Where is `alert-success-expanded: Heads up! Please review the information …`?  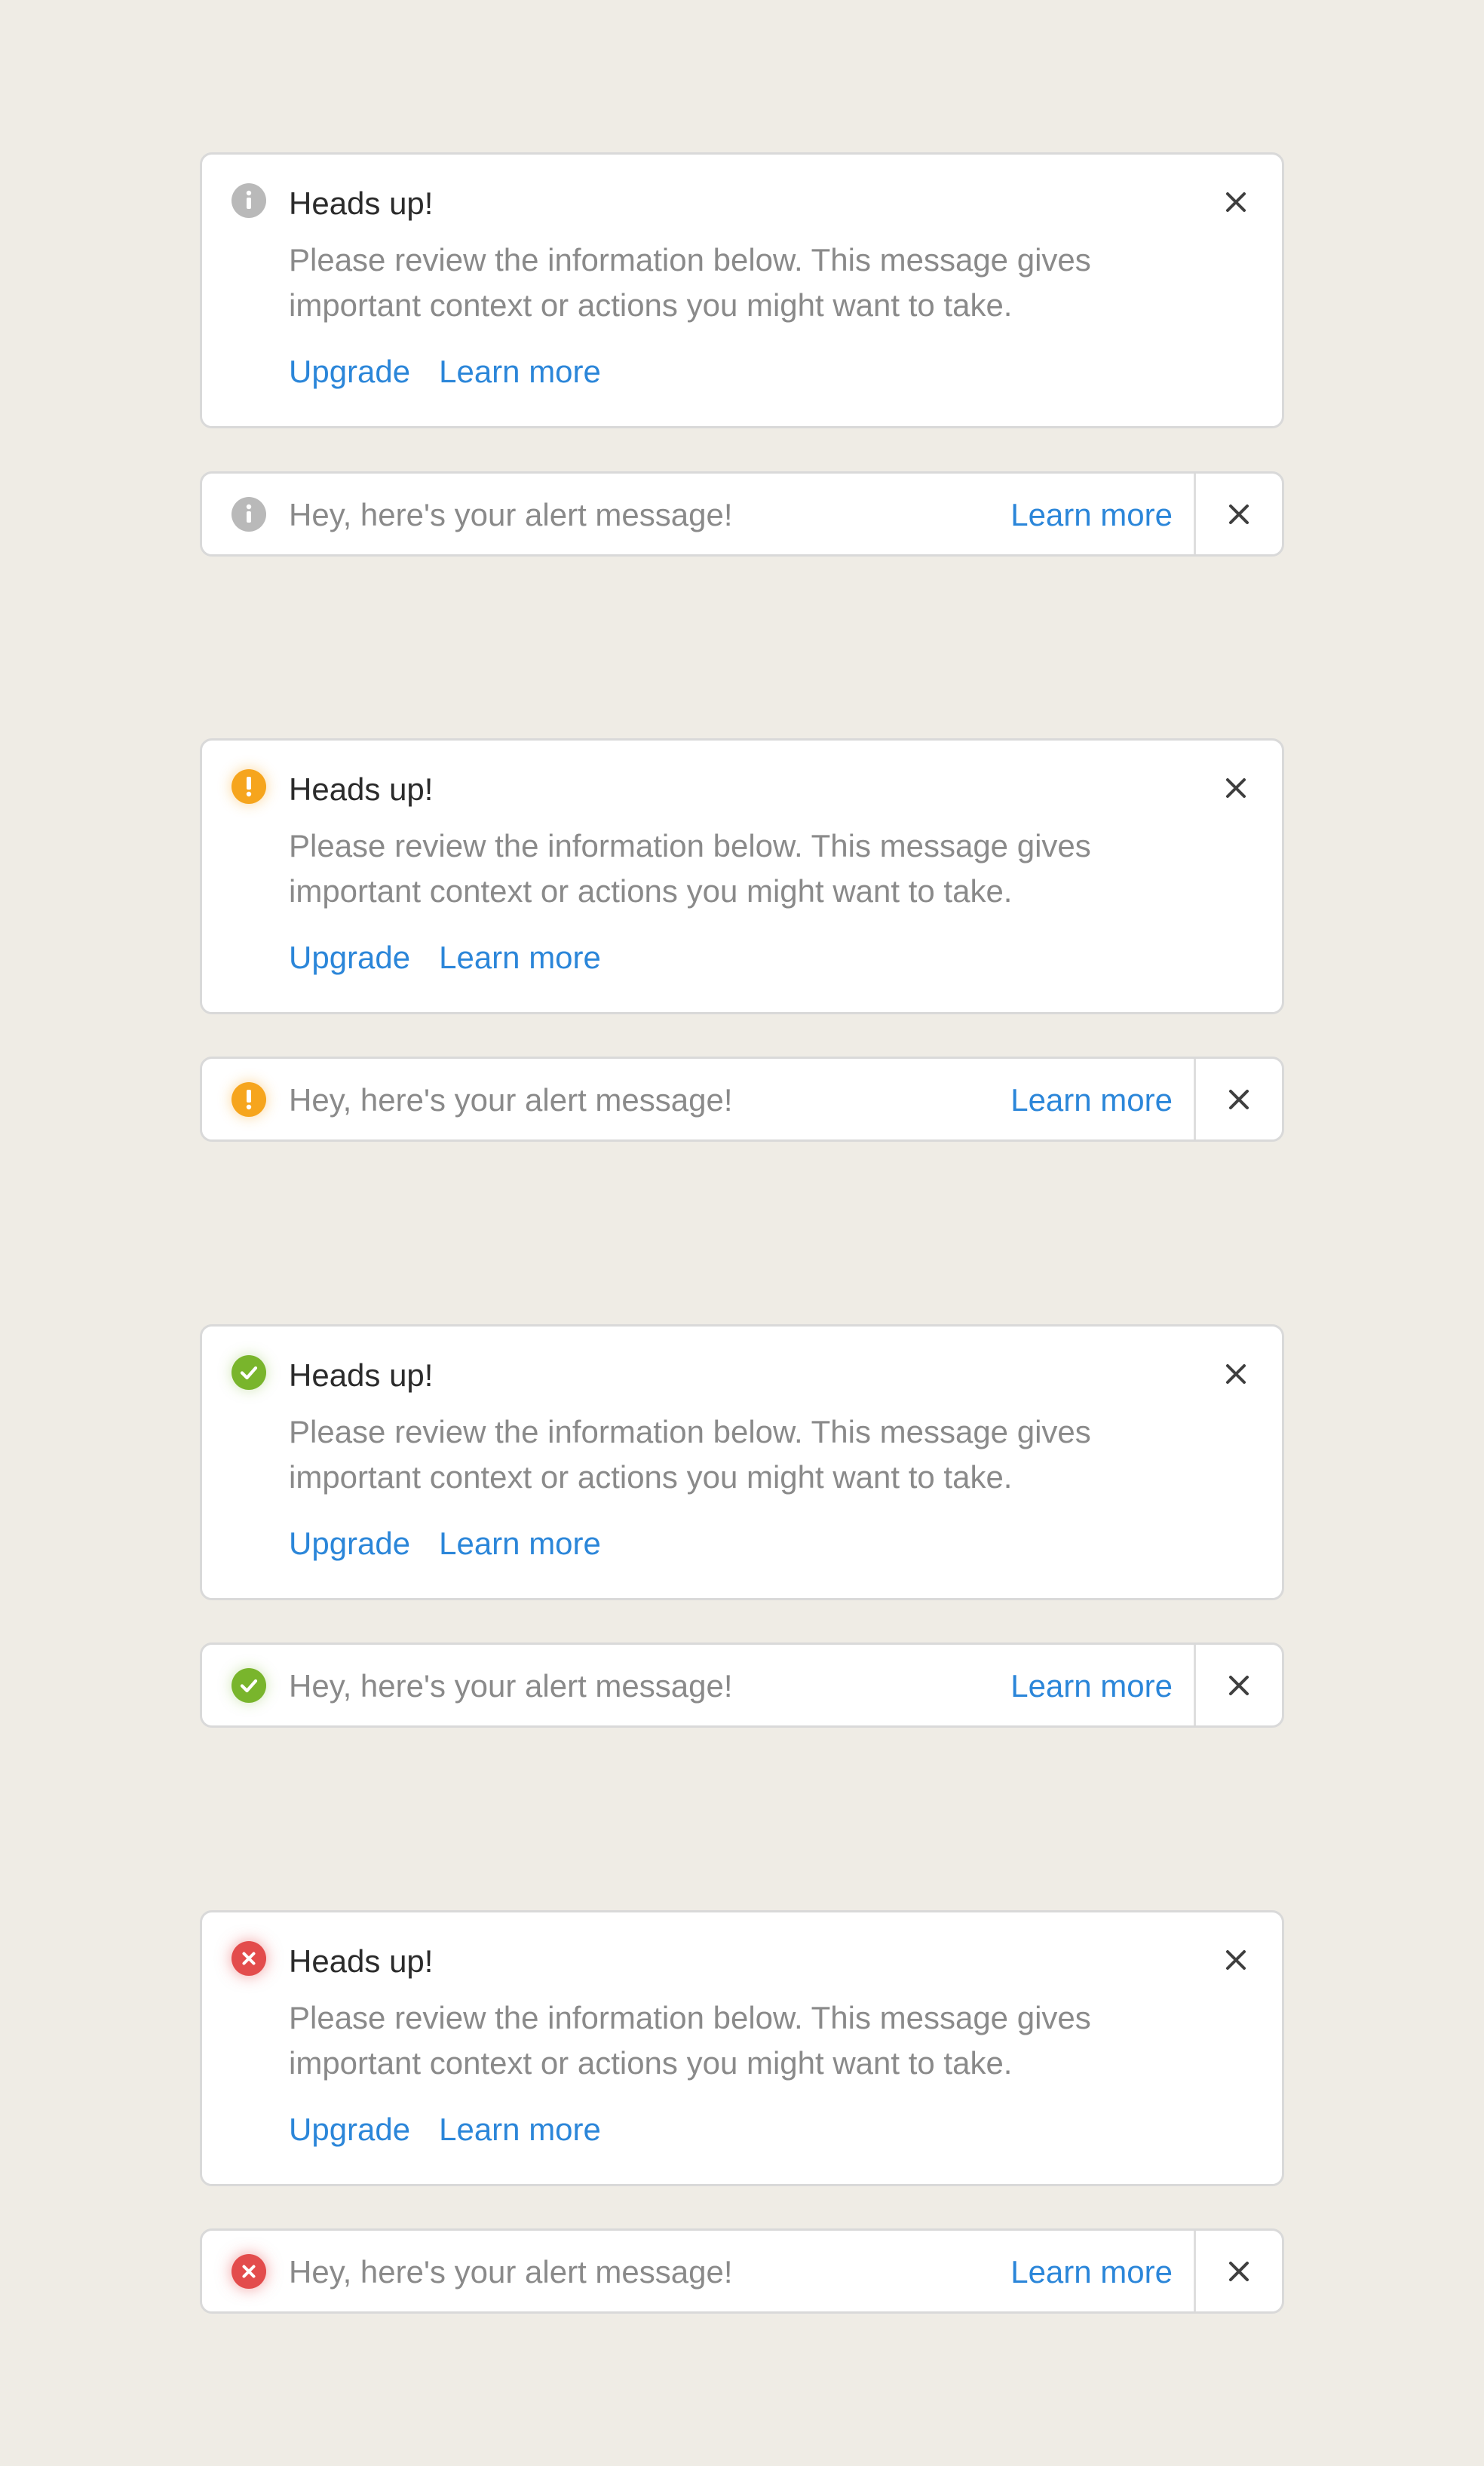
alert-success-expanded: Heads up! Please review the information … is located at coordinates (742, 1462).